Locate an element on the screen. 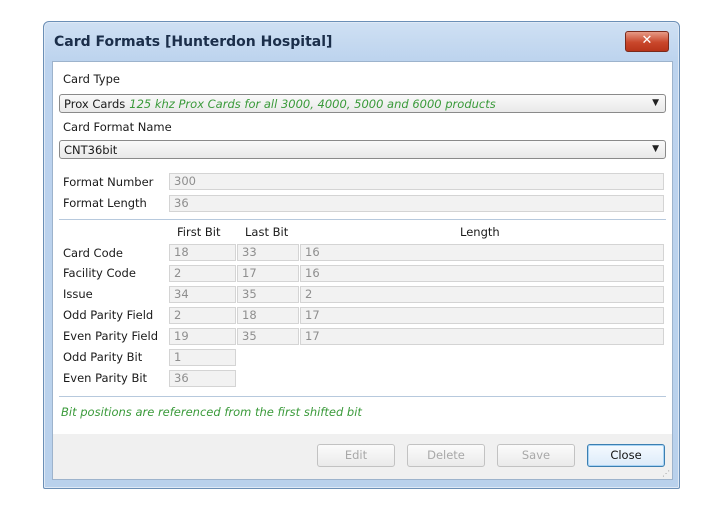  card-type-value: Prox Cards is located at coordinates (95, 104).